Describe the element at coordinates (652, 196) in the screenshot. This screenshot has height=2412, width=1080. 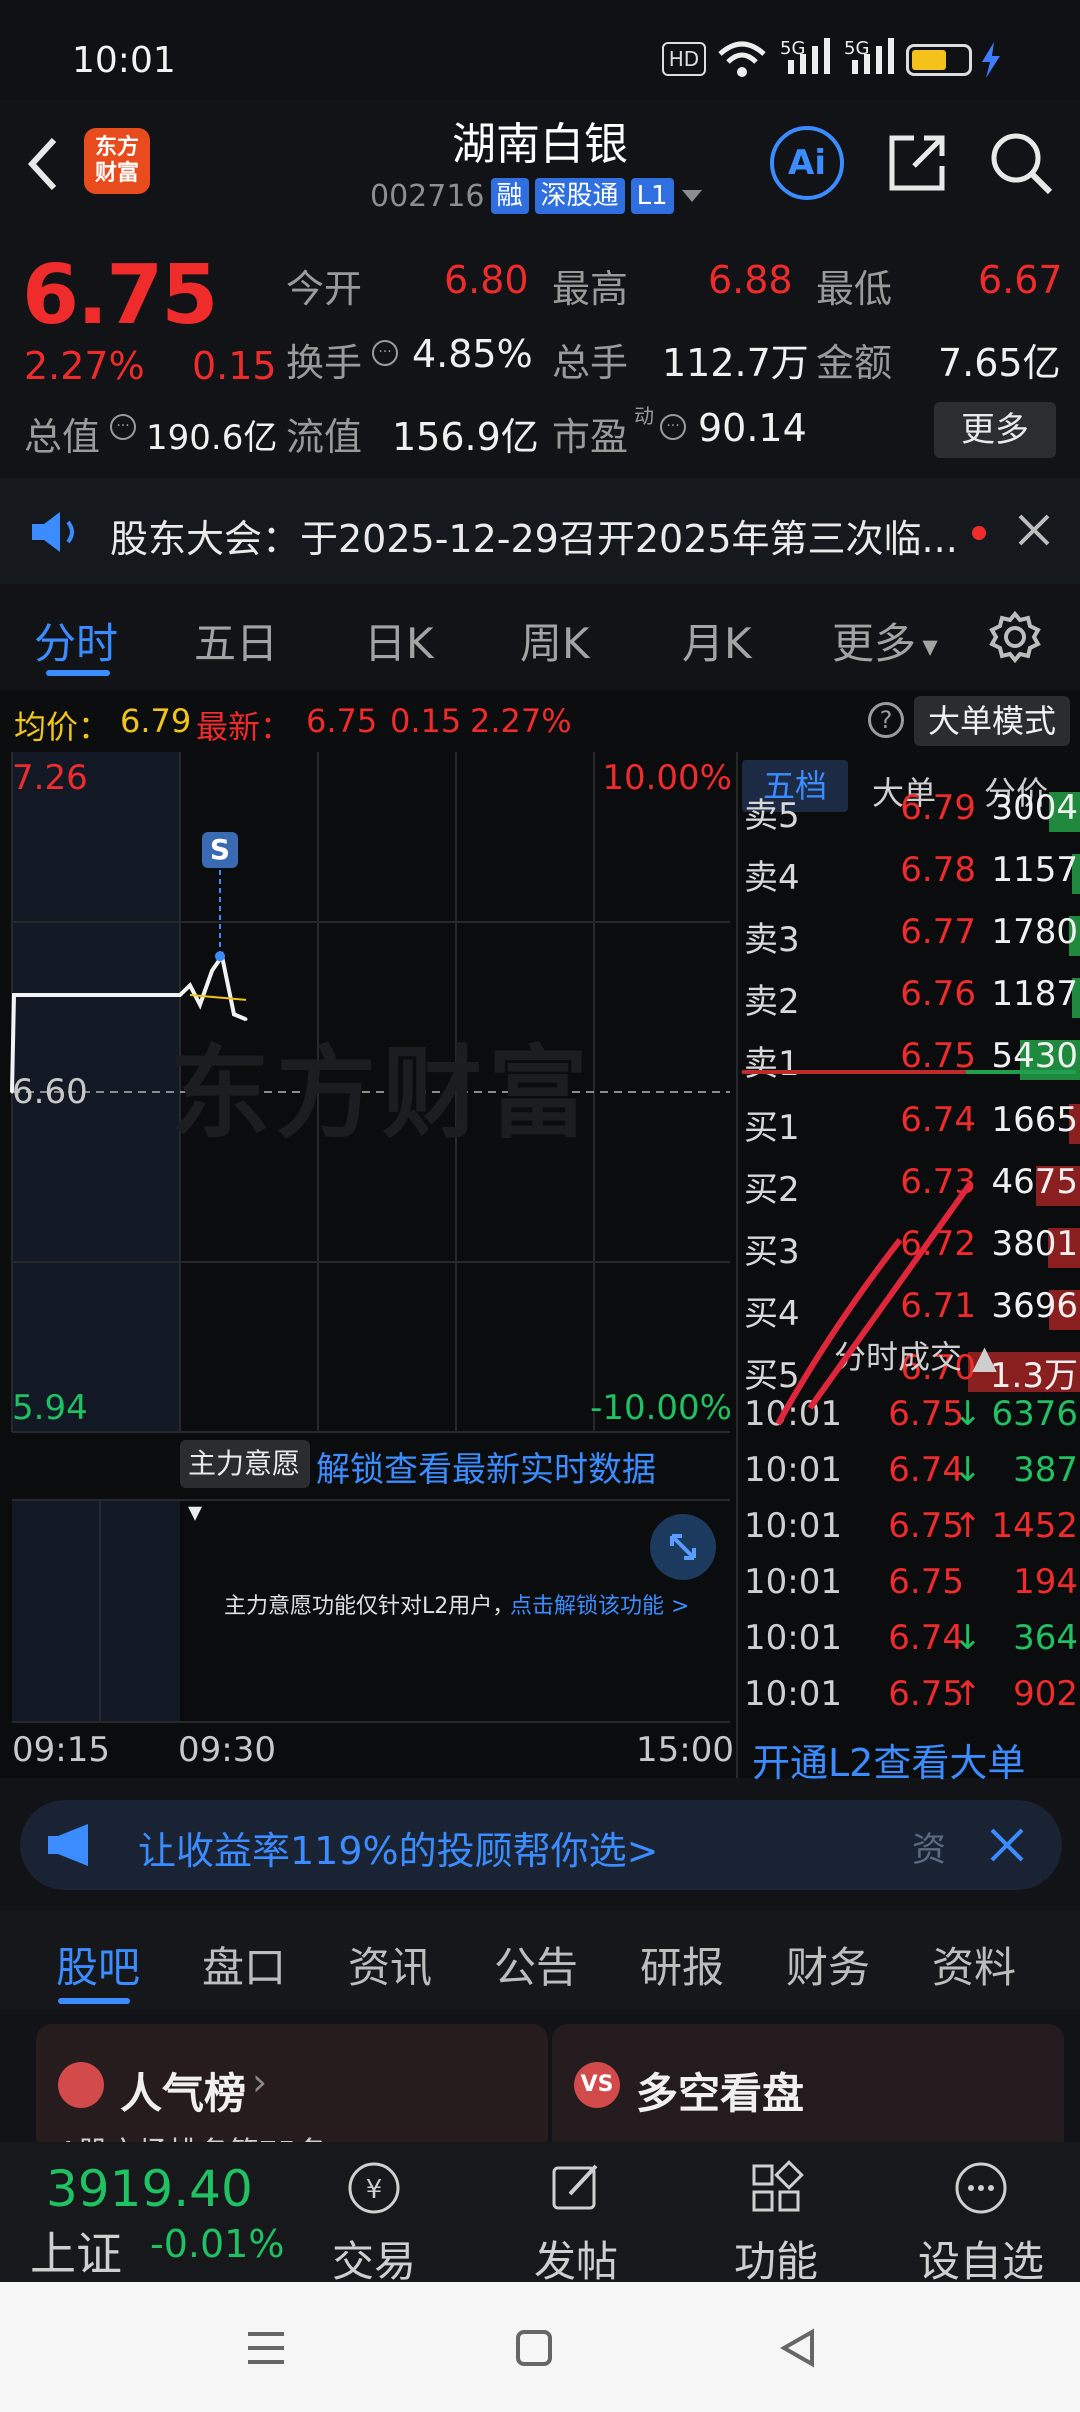
I see `level-tag: L1` at that location.